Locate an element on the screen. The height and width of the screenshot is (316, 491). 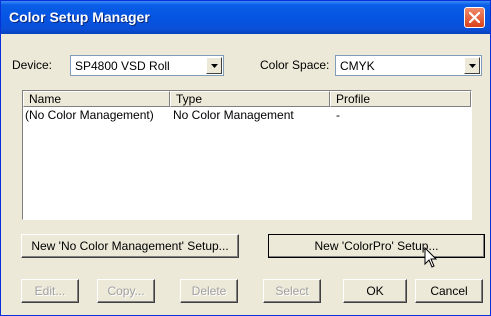
list-item-profile: - is located at coordinates (338, 115).